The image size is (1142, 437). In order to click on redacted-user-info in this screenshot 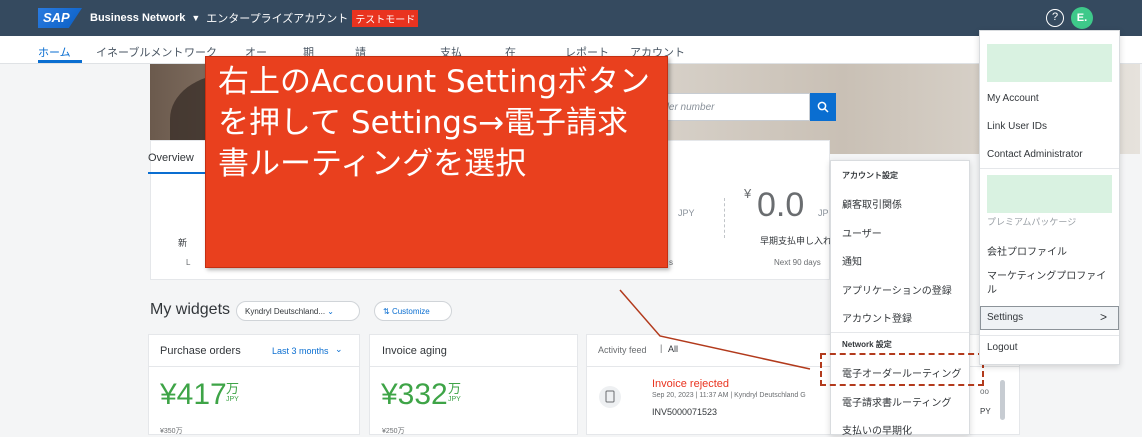, I will do `click(1049, 63)`.